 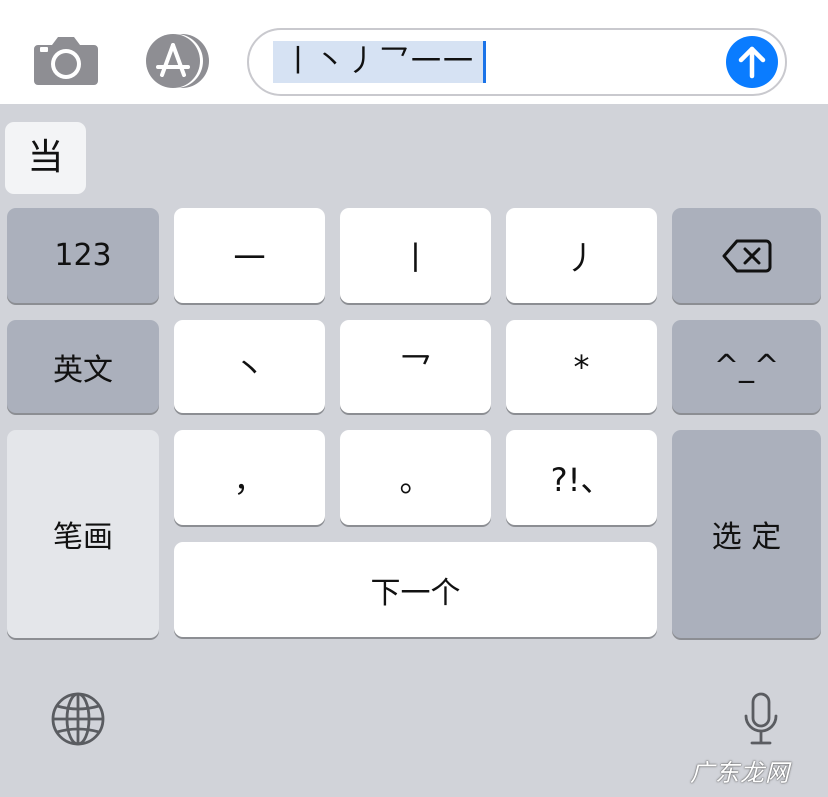 I want to click on stroke-mode-key: 笔画, so click(x=83, y=534).